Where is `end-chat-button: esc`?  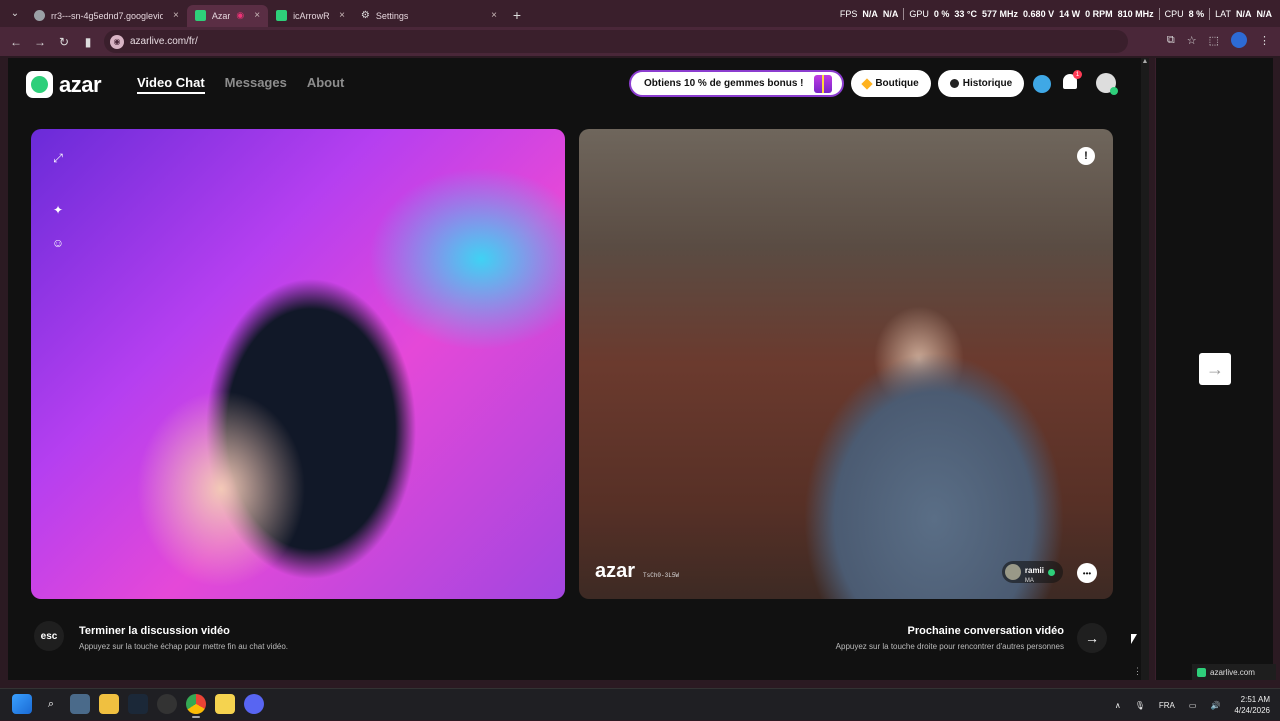 end-chat-button: esc is located at coordinates (49, 636).